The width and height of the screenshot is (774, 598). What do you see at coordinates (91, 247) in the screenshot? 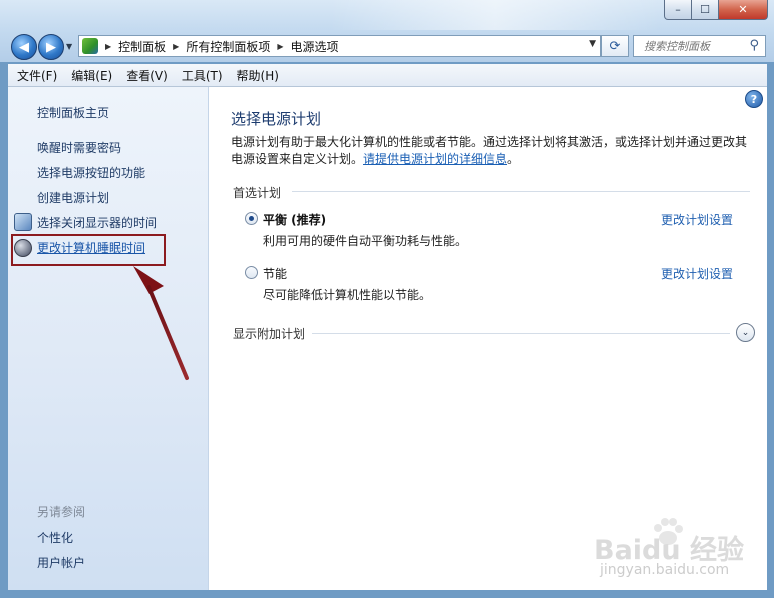
I see `sidebar-item-sleep-time: 更改计算机睡眠时间` at bounding box center [91, 247].